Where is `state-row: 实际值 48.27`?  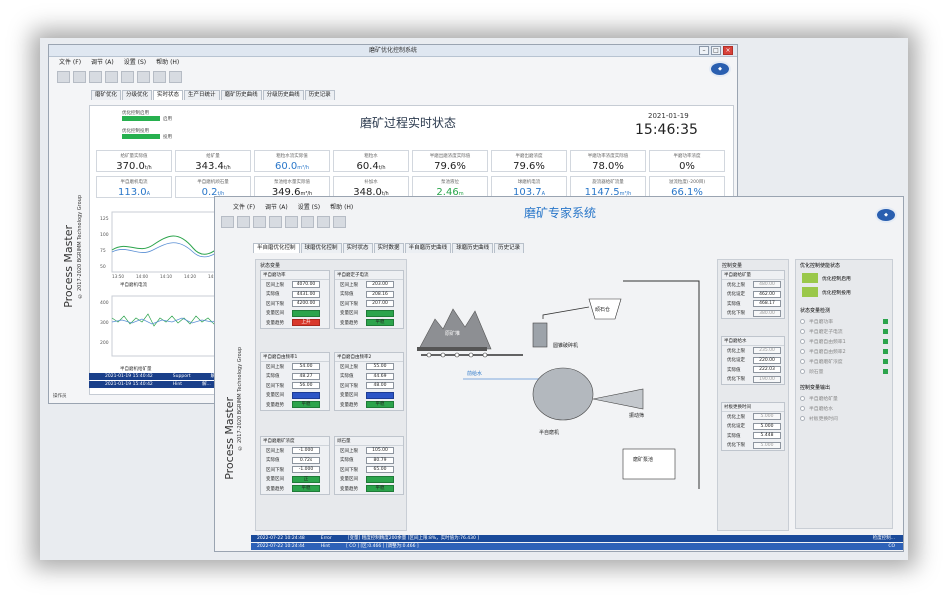 state-row: 实际值 48.27 is located at coordinates (295, 377).